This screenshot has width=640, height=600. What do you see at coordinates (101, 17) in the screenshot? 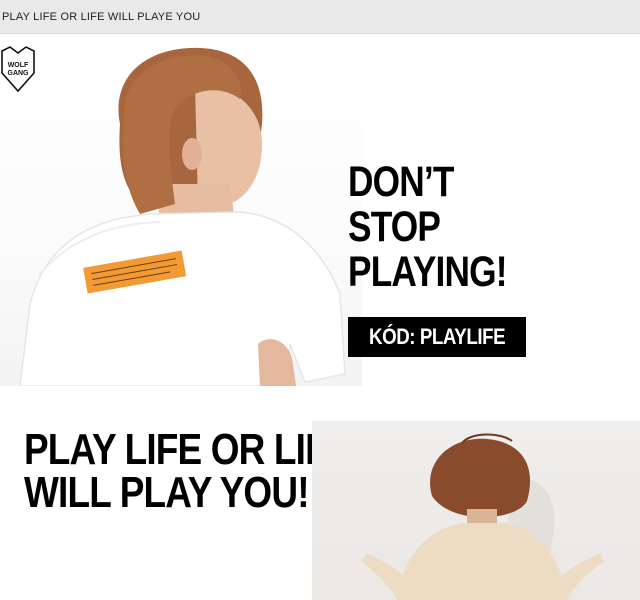
I see `banner-text: PLAY LIFE OR LIFE WILL PLAYE YOU` at bounding box center [101, 17].